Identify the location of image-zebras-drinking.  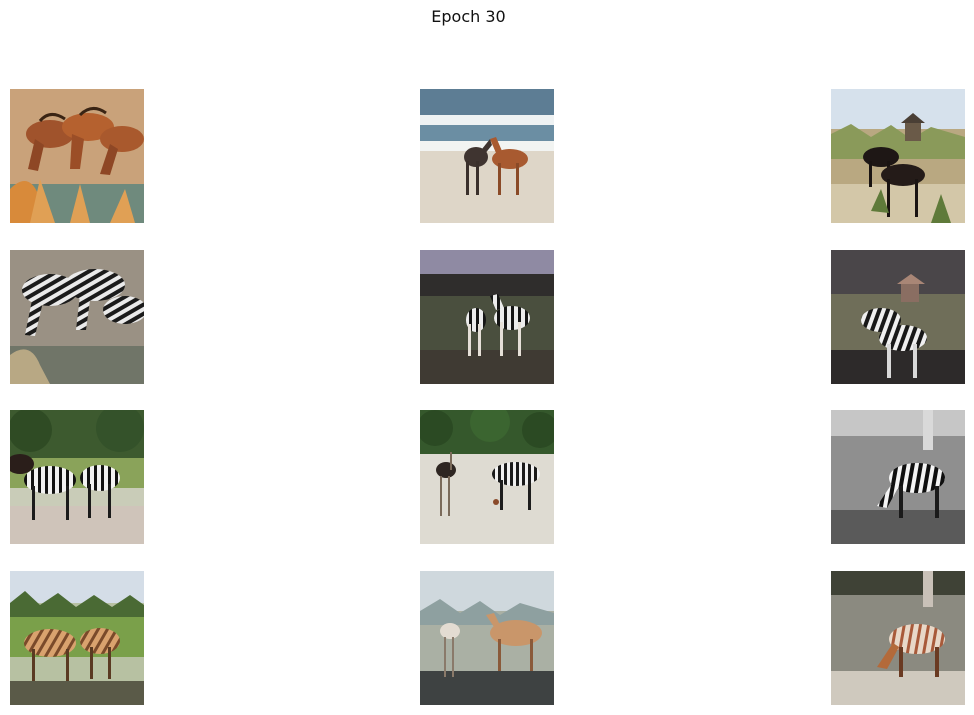
(77, 317).